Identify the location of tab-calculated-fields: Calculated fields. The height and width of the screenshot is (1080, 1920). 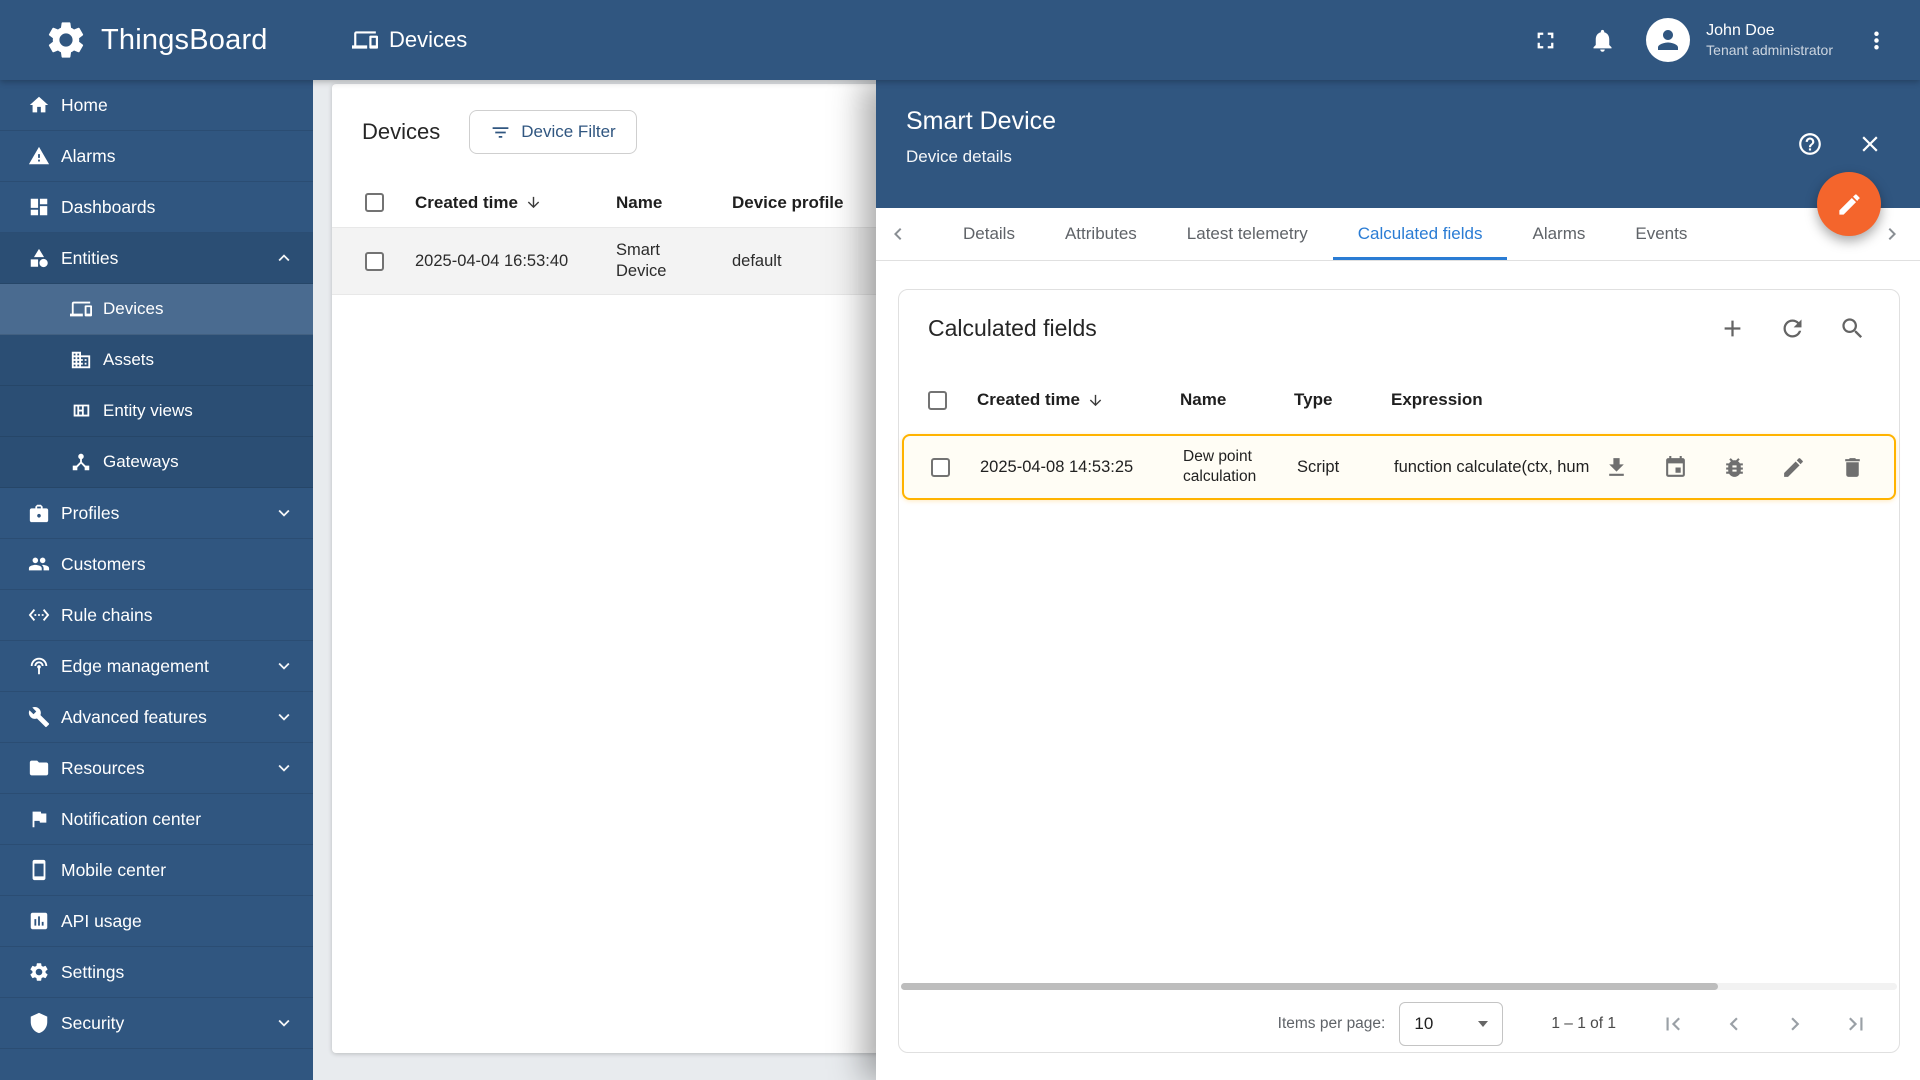
(1420, 234).